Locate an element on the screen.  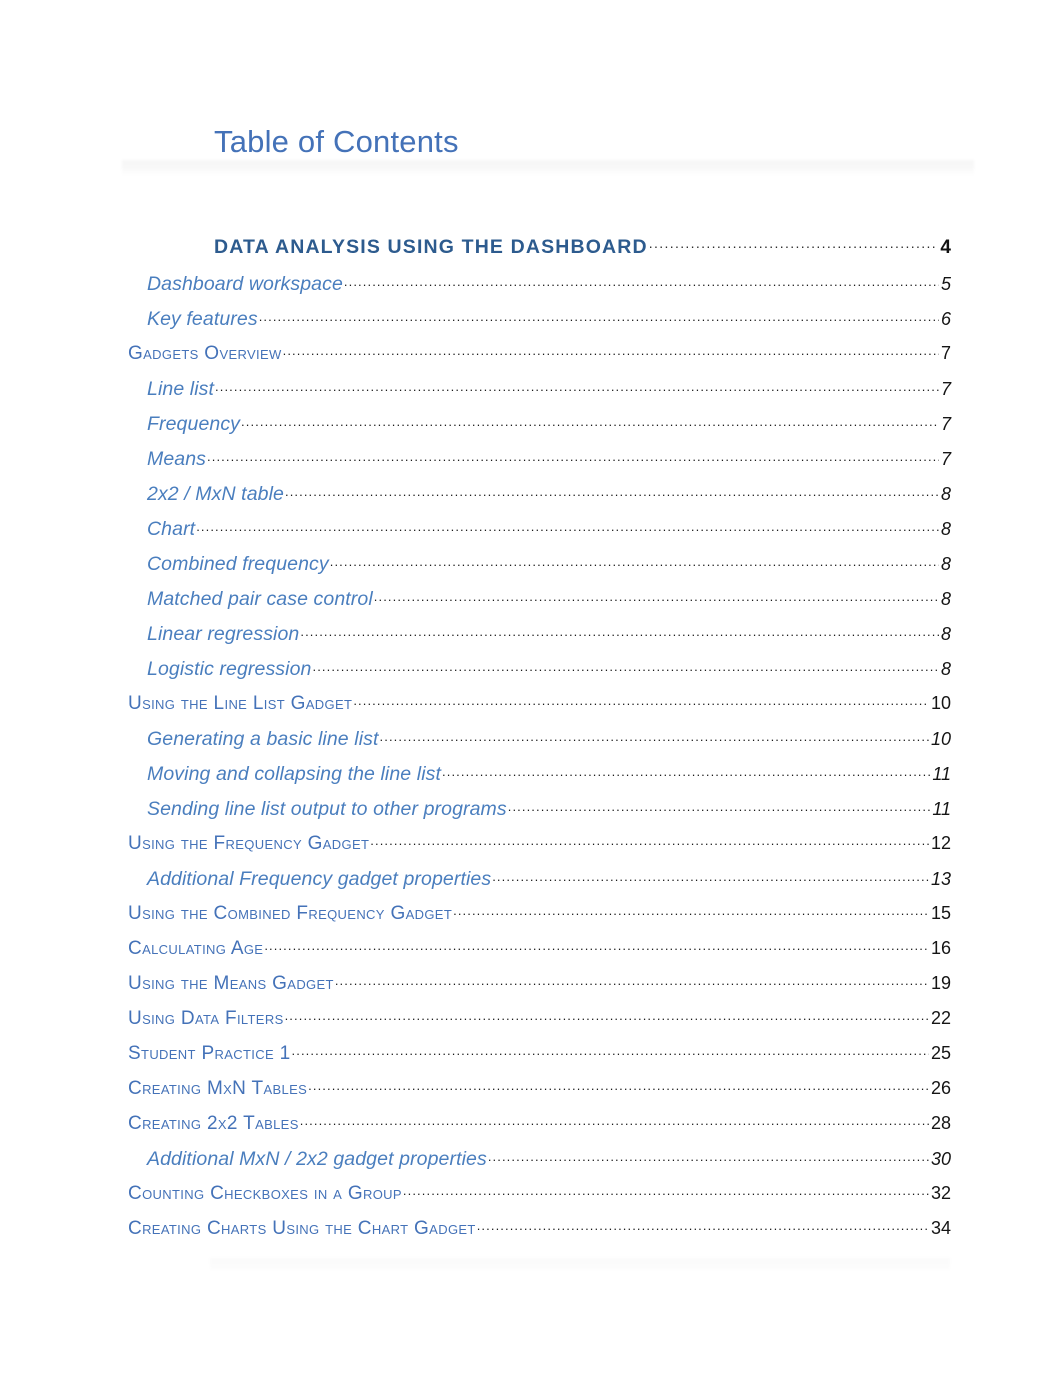
toc-page-number: 11 is located at coordinates (941, 809).